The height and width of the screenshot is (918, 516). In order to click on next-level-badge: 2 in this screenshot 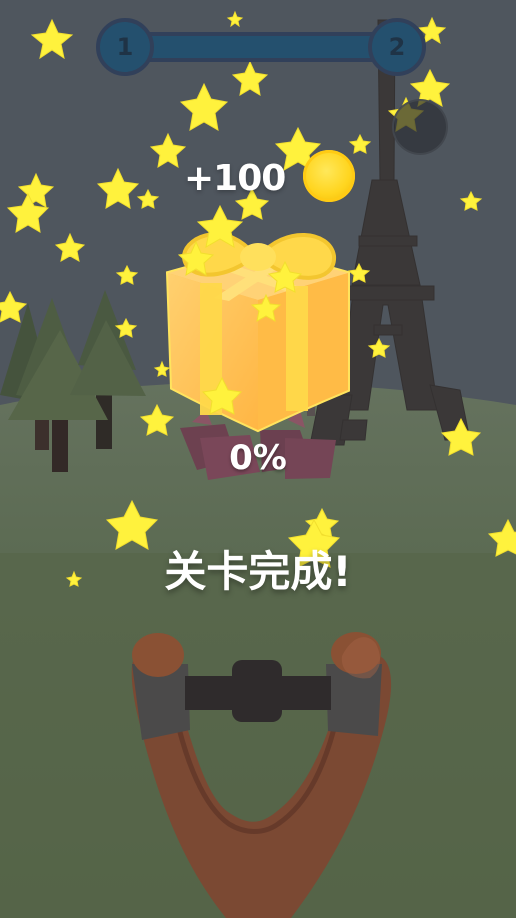, I will do `click(397, 47)`.